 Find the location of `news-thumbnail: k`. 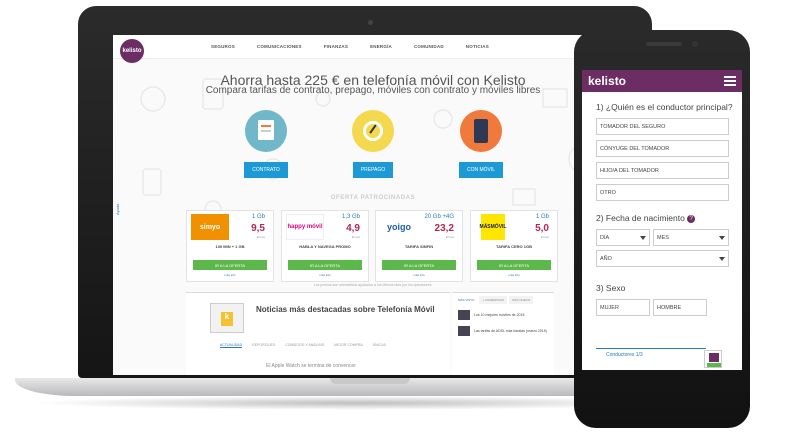

news-thumbnail: k is located at coordinates (227, 318).